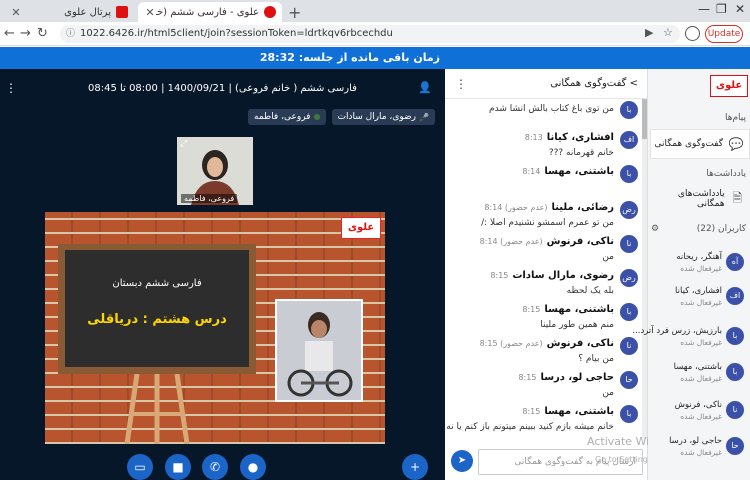  What do you see at coordinates (547, 223) in the screenshot?
I see `message-text: من تو عمرم اسمشو نشنیدم اصلا :/` at bounding box center [547, 223].